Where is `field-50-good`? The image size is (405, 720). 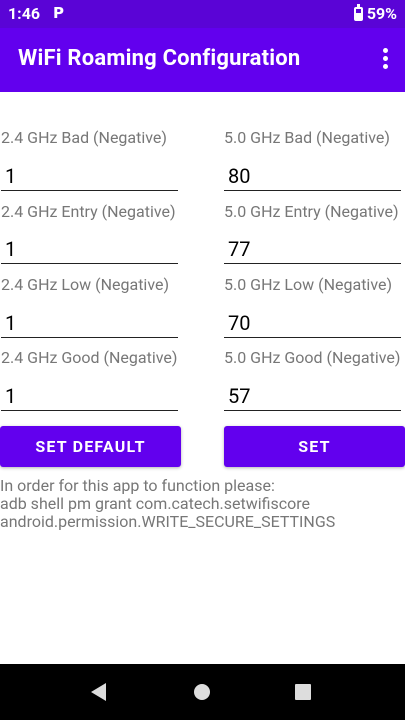
field-50-good is located at coordinates (314, 395).